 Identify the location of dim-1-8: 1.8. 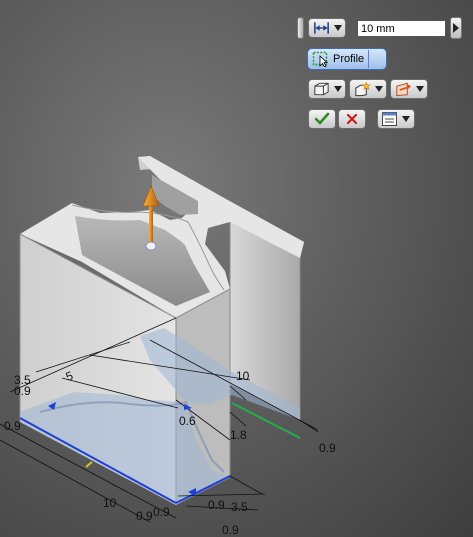
(238, 435).